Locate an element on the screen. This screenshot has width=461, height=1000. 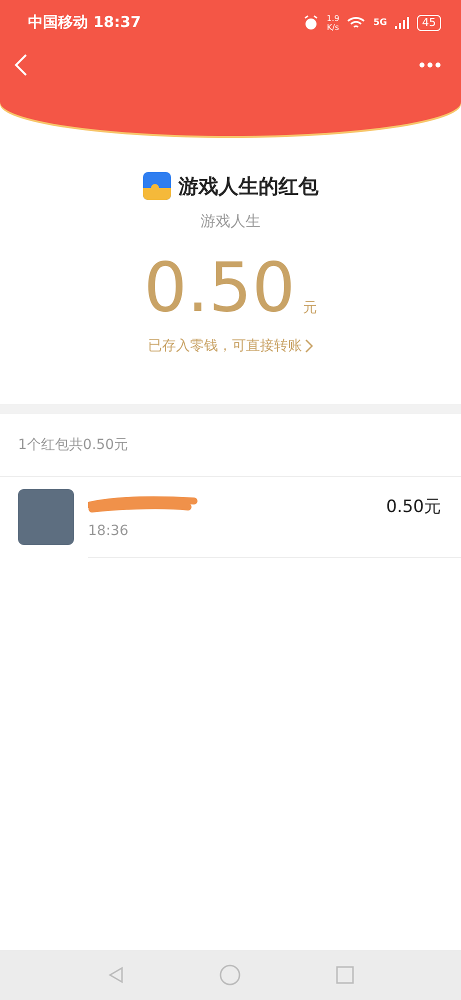
network-speed: 1.9 K/s is located at coordinates (333, 23).